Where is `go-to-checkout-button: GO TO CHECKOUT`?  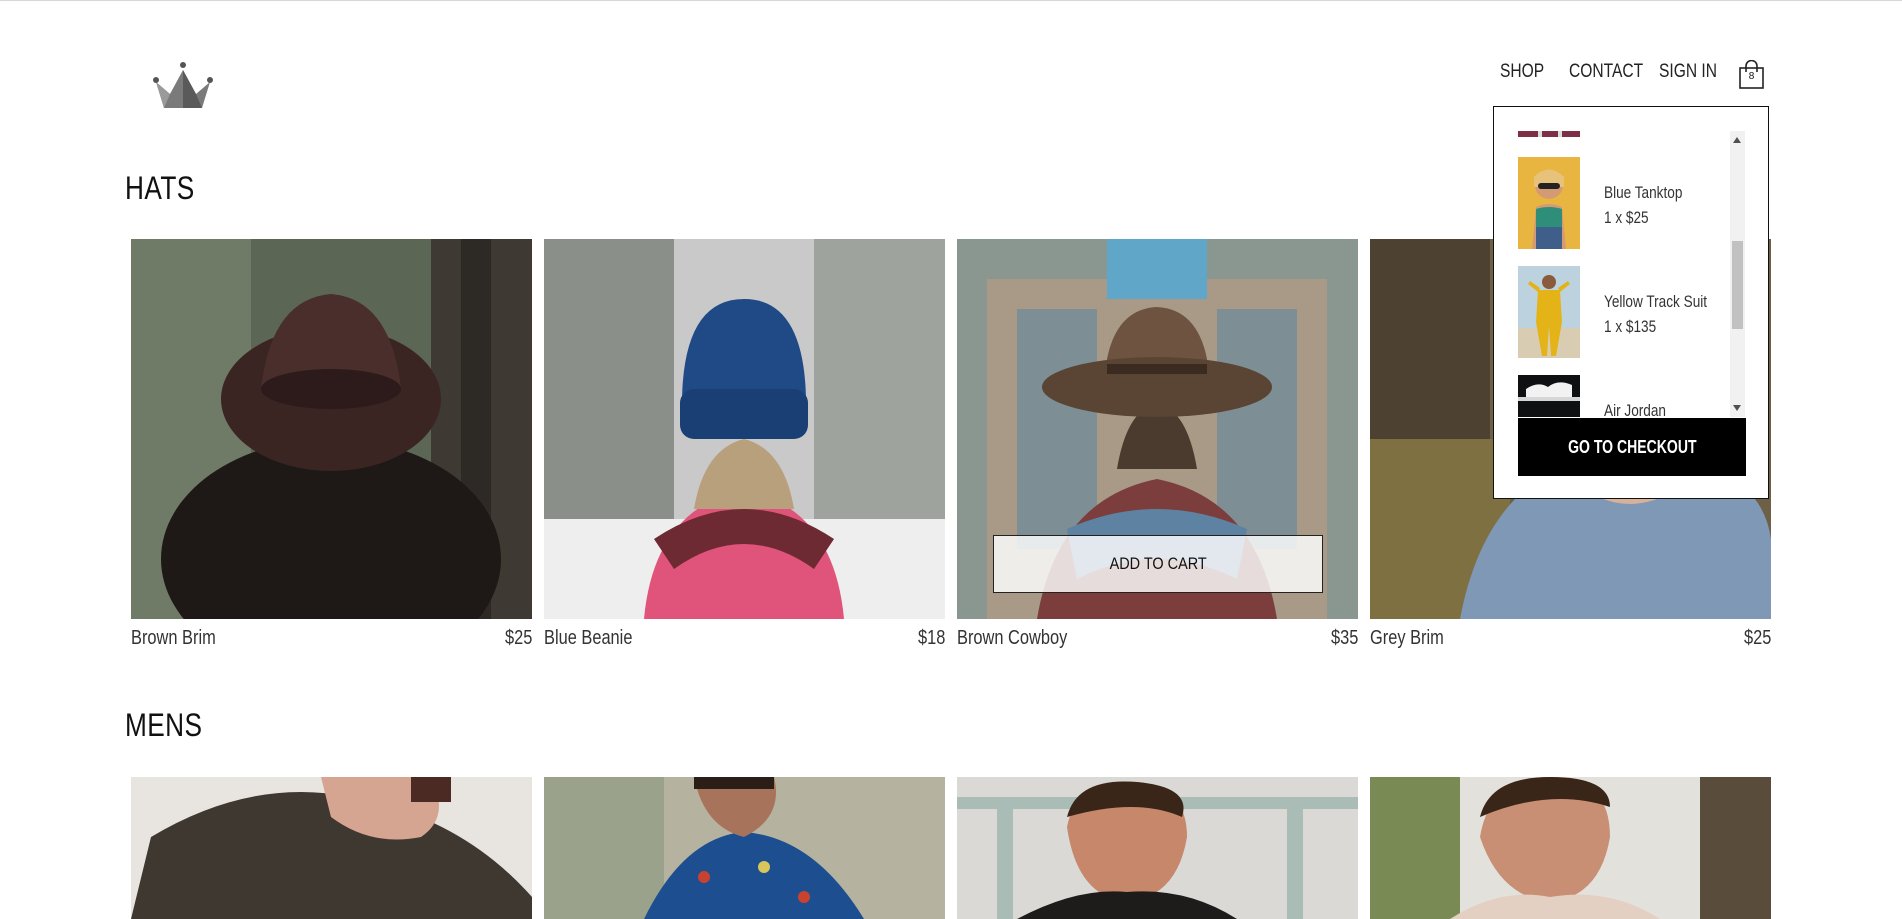
go-to-checkout-button: GO TO CHECKOUT is located at coordinates (1632, 447).